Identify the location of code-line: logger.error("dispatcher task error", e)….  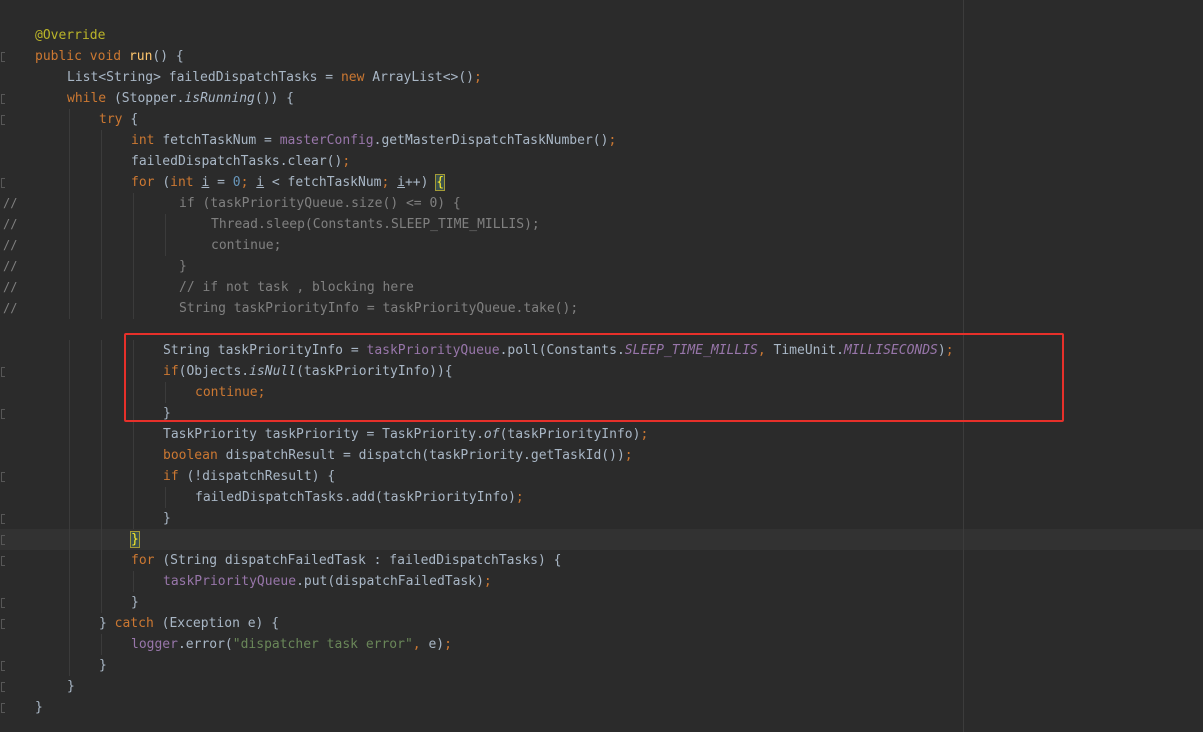
(601, 644).